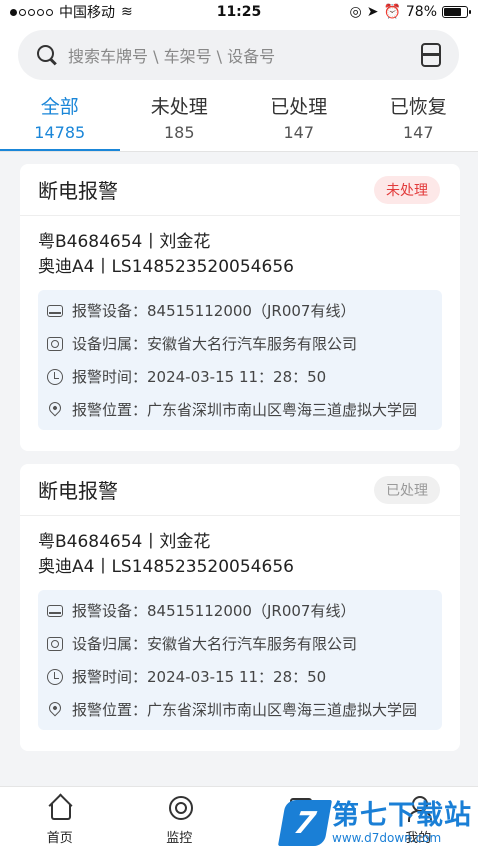 This screenshot has height=850, width=478. Describe the element at coordinates (31, 12) in the screenshot. I see `signal-icon` at that location.